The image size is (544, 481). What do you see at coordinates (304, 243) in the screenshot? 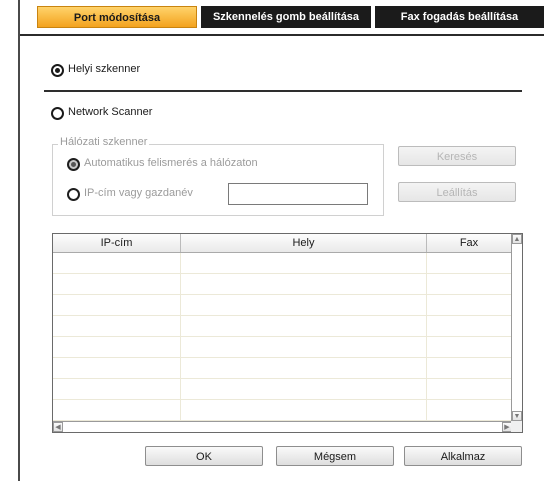
I see `column-header-location: Hely` at bounding box center [304, 243].